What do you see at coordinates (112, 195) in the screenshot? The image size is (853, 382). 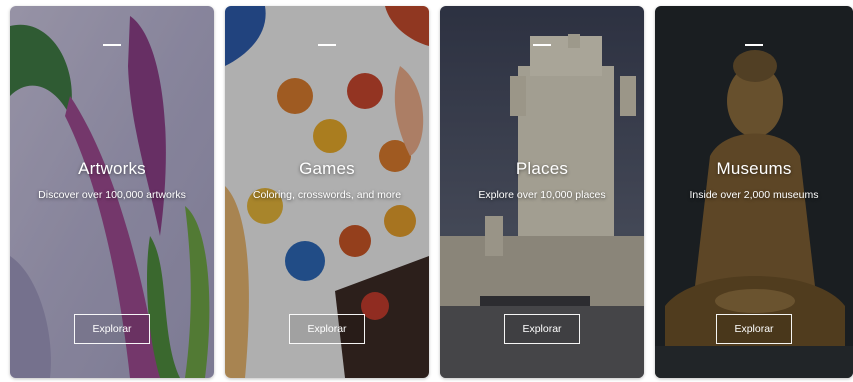 I see `card-subtitle: Discover over 100,000 artworks` at bounding box center [112, 195].